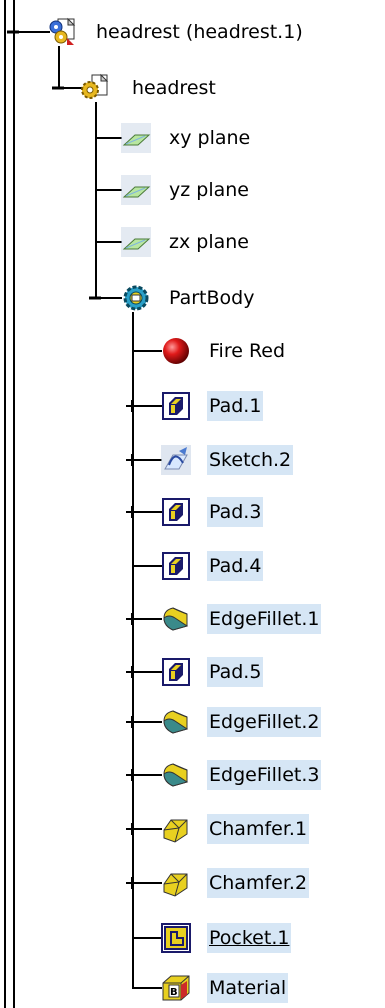 The width and height of the screenshot is (385, 1008). What do you see at coordinates (235, 406) in the screenshot?
I see `feature-node-label: Pad.1` at bounding box center [235, 406].